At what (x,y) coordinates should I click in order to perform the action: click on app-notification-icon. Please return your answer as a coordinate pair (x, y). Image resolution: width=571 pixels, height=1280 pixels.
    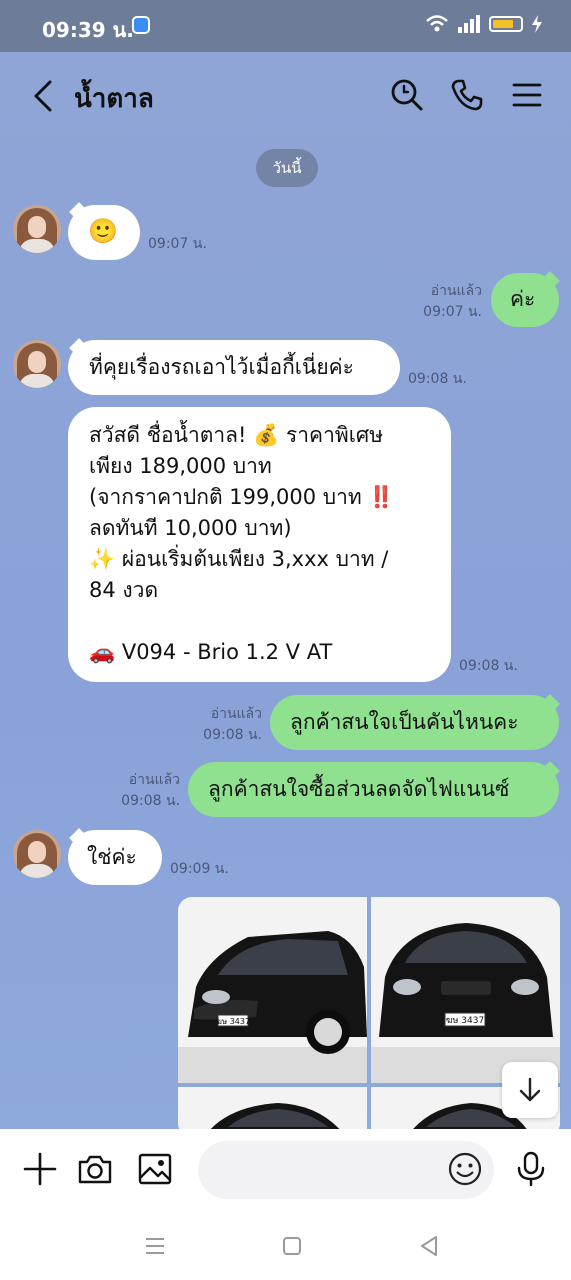
    Looking at the image, I should click on (141, 25).